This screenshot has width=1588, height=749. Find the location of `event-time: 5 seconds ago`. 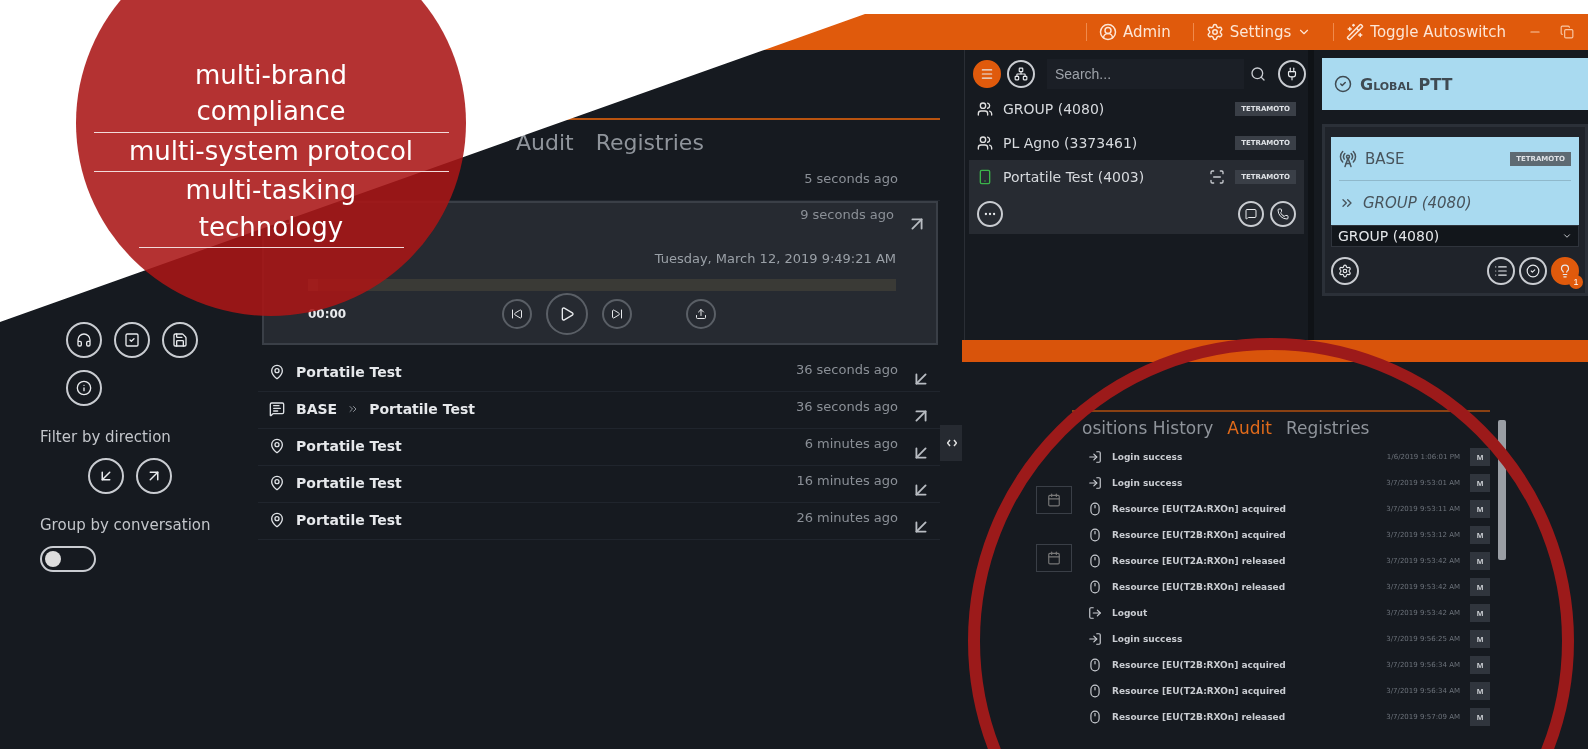

event-time: 5 seconds ago is located at coordinates (851, 178).